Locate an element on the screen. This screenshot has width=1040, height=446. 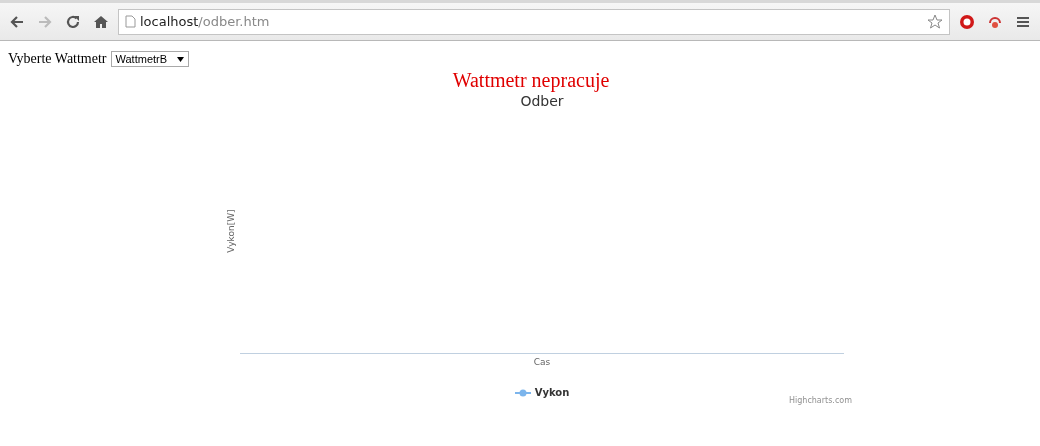
home-icon is located at coordinates (101, 21).